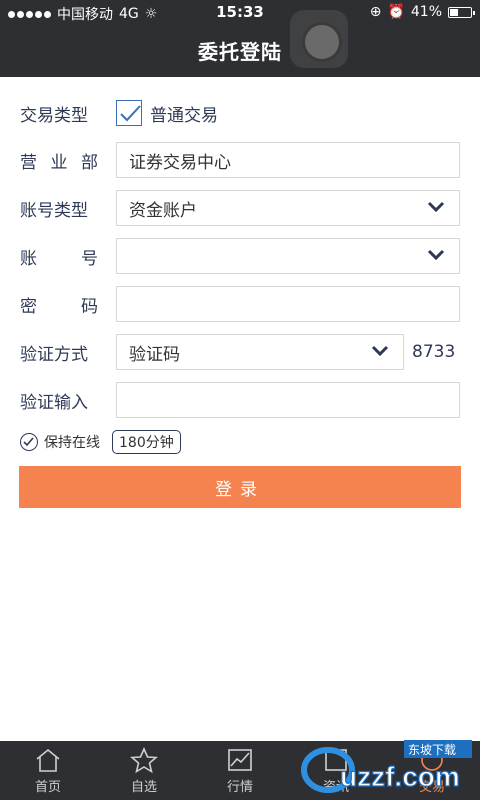  Describe the element at coordinates (239, 787) in the screenshot. I see `tab-market-label: 行情` at that location.